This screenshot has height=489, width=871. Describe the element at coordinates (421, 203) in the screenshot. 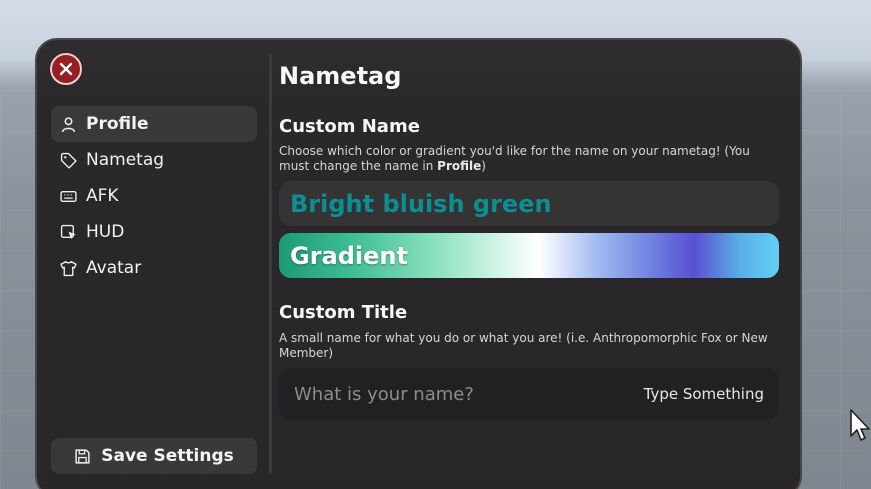

I see `color-option-label: Bright bluish green` at that location.